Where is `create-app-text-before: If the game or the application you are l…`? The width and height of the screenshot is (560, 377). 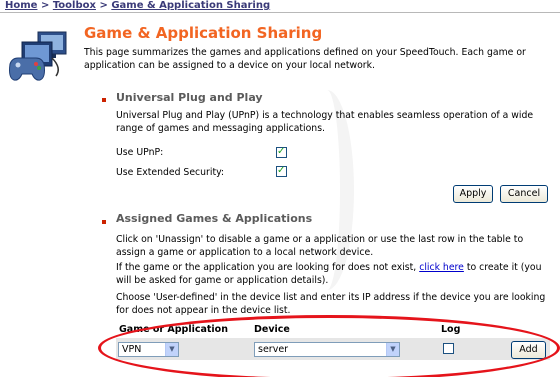 create-app-text-before: If the game or the application you are l… is located at coordinates (268, 267).